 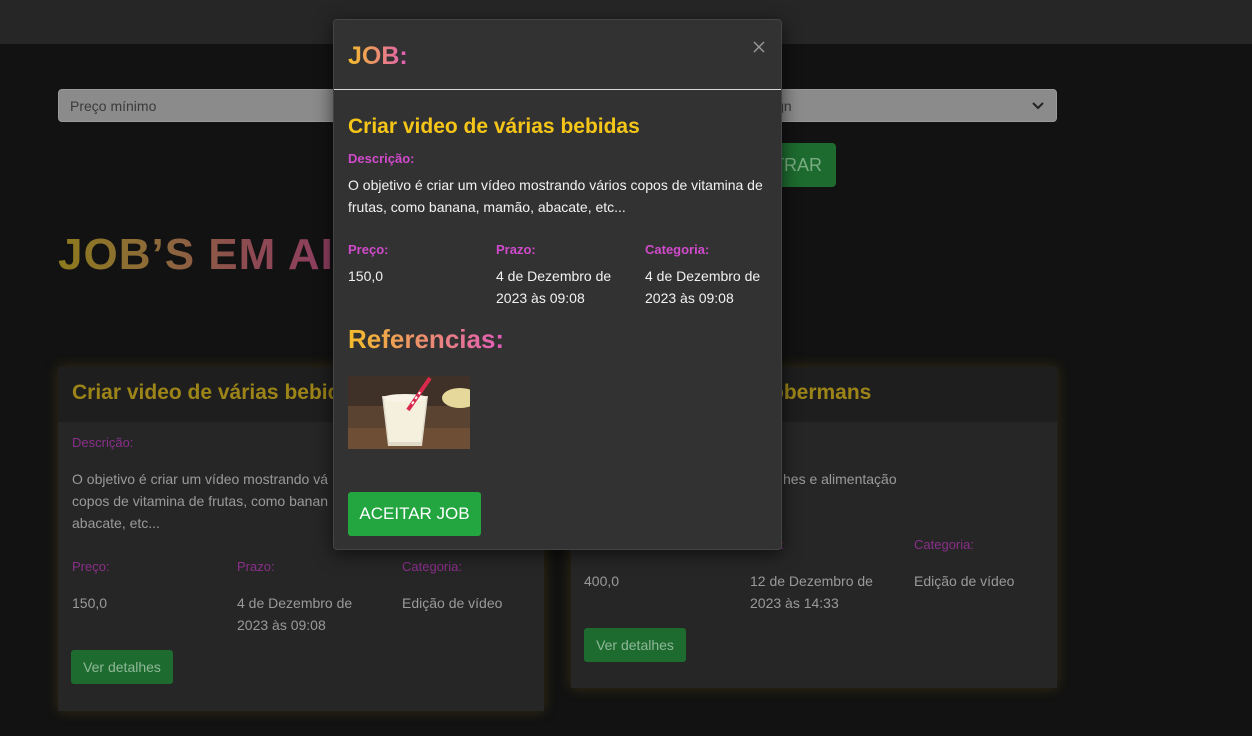 I want to click on job-card-description: hes e alimentação, so click(x=840, y=479).